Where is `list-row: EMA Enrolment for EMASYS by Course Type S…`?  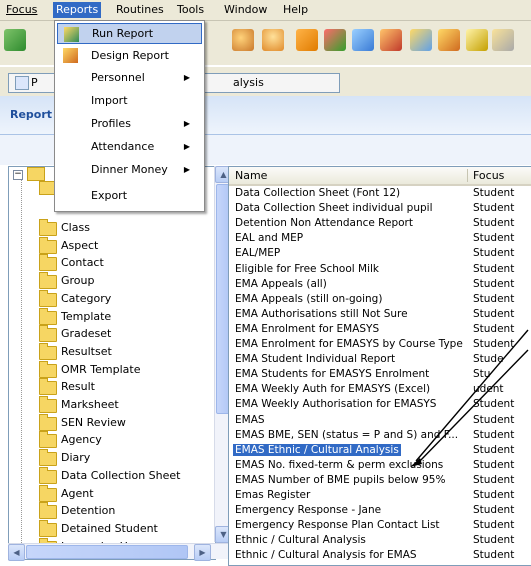 list-row: EMA Enrolment for EMASYS by Course Type S… is located at coordinates (380, 344).